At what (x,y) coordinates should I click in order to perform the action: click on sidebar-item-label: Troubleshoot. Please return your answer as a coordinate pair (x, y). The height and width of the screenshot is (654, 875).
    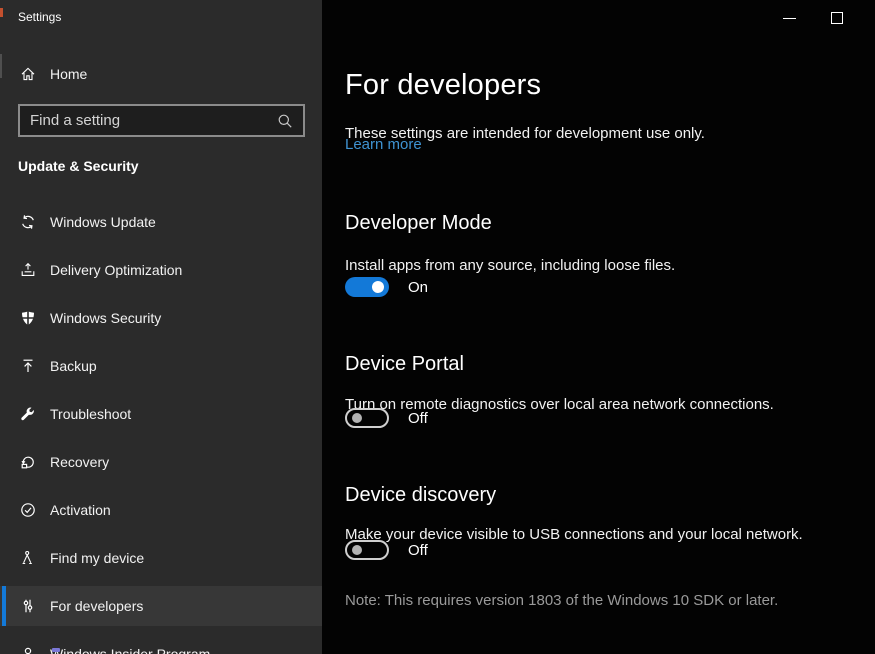
    Looking at the image, I should click on (91, 414).